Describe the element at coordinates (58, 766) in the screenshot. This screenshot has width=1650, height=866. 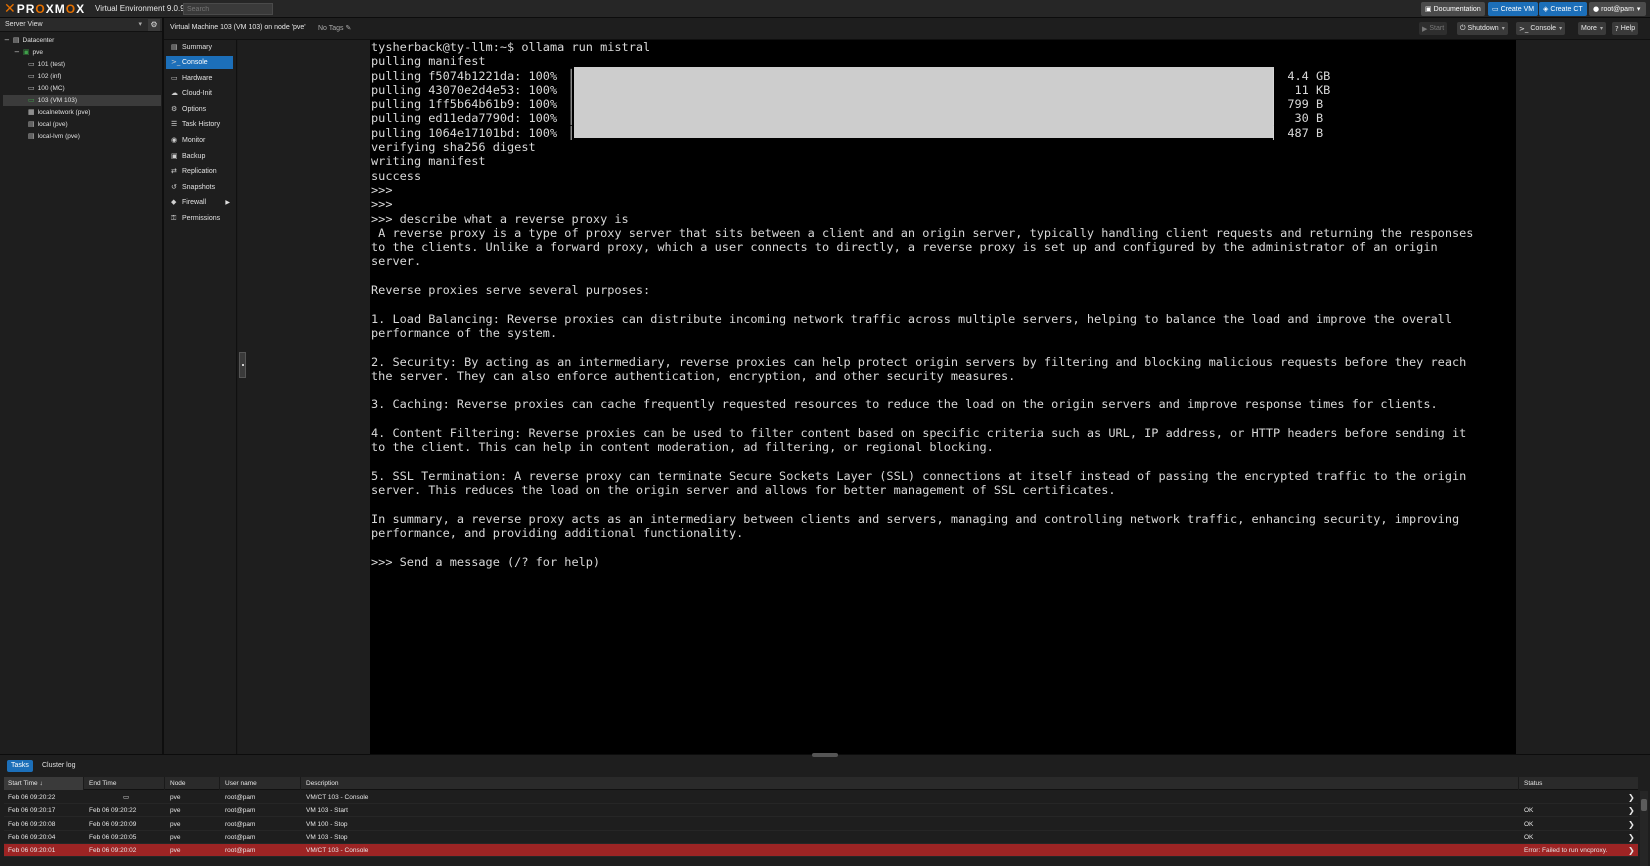
I see `tab-cluster-log: Cluster log` at that location.